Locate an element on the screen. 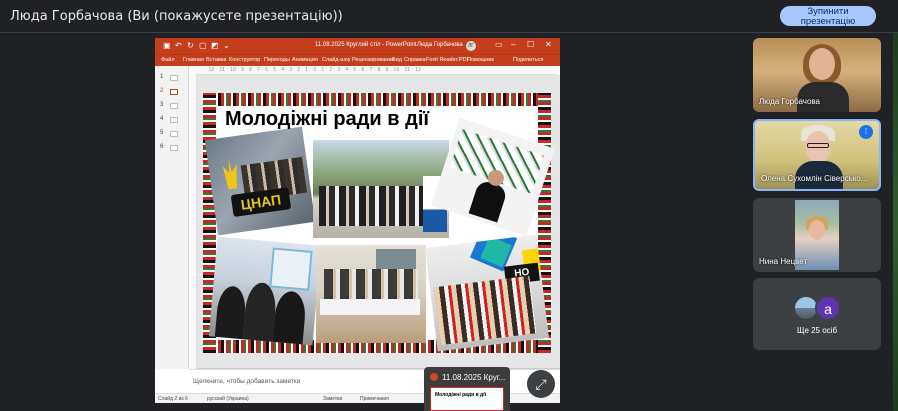 This screenshot has width=898, height=411. vertical-ruler is located at coordinates (193, 222).